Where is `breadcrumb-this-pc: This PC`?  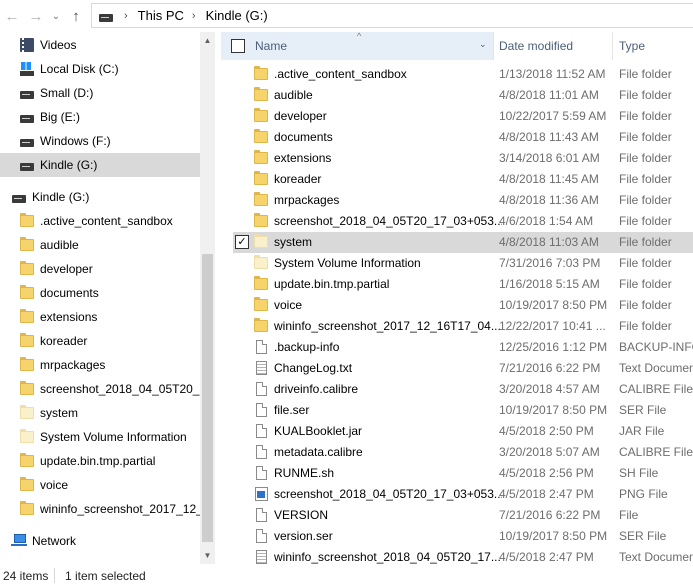
breadcrumb-this-pc: This PC is located at coordinates (161, 15).